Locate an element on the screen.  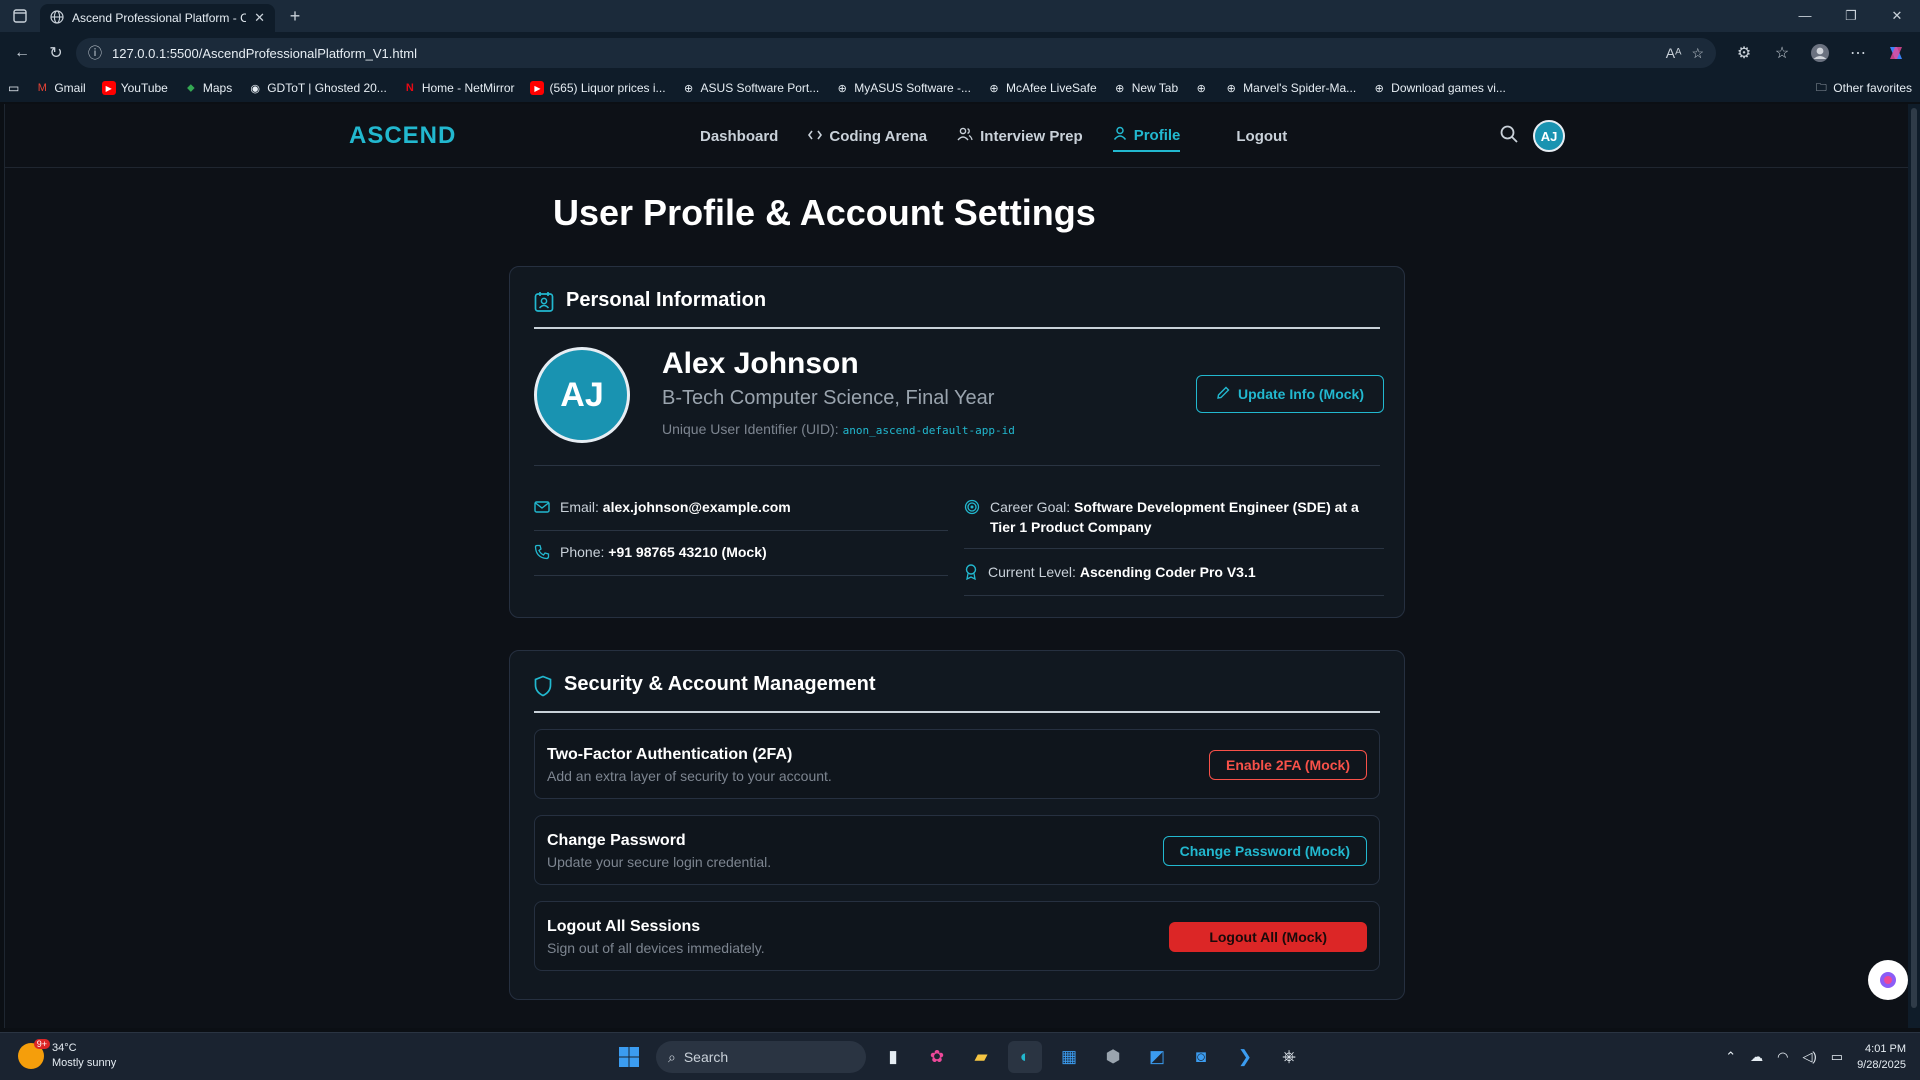
weather-widget: 9+ 34°C Mostly sunny is located at coordinates (67, 1055).